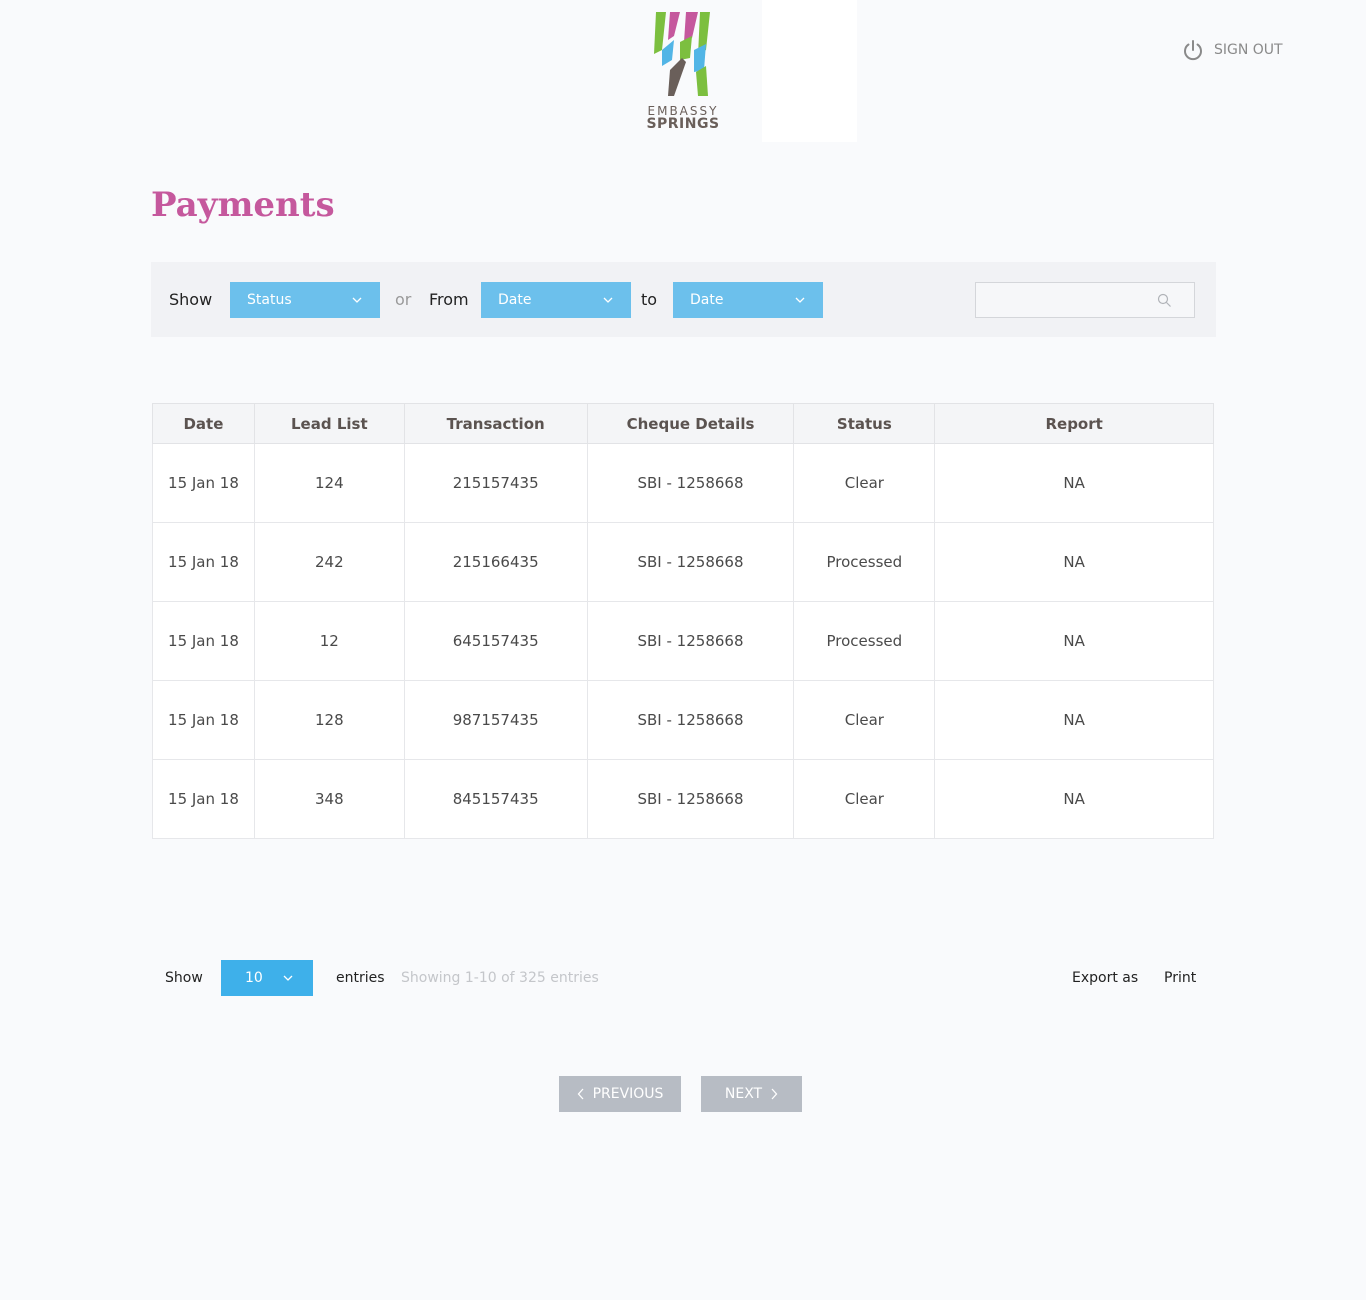  Describe the element at coordinates (864, 423) in the screenshot. I see `column-header-status: Status` at that location.